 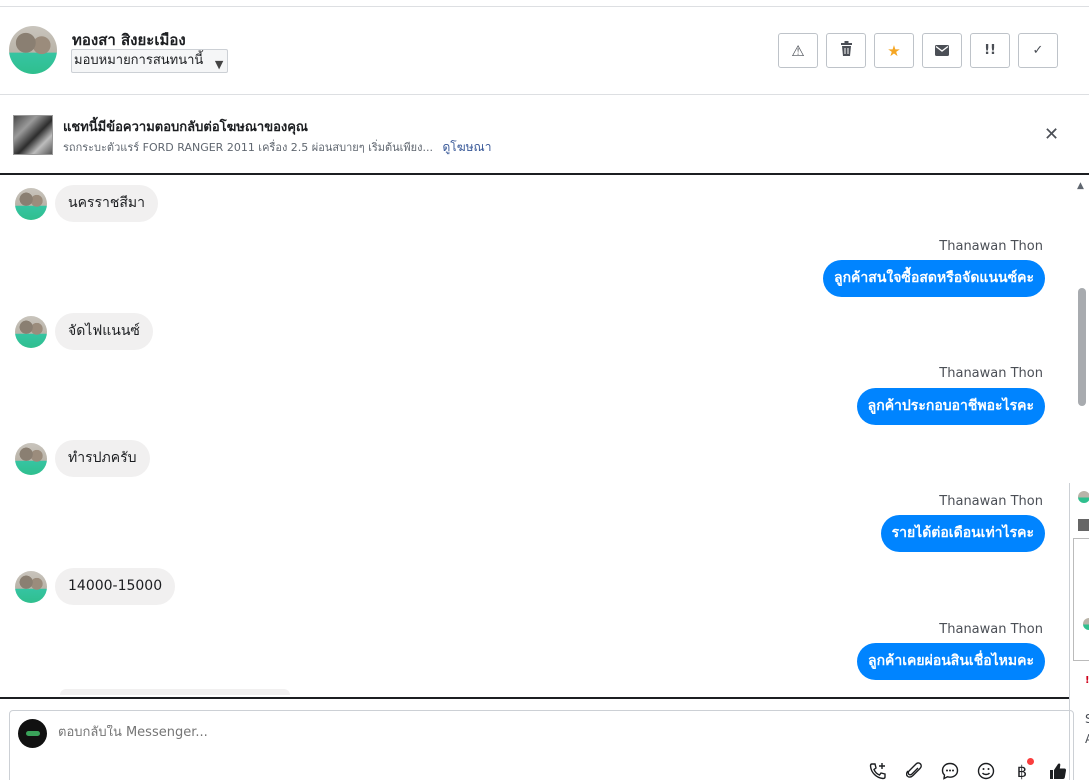 I want to click on report-spam-button: ⚠, so click(x=798, y=50).